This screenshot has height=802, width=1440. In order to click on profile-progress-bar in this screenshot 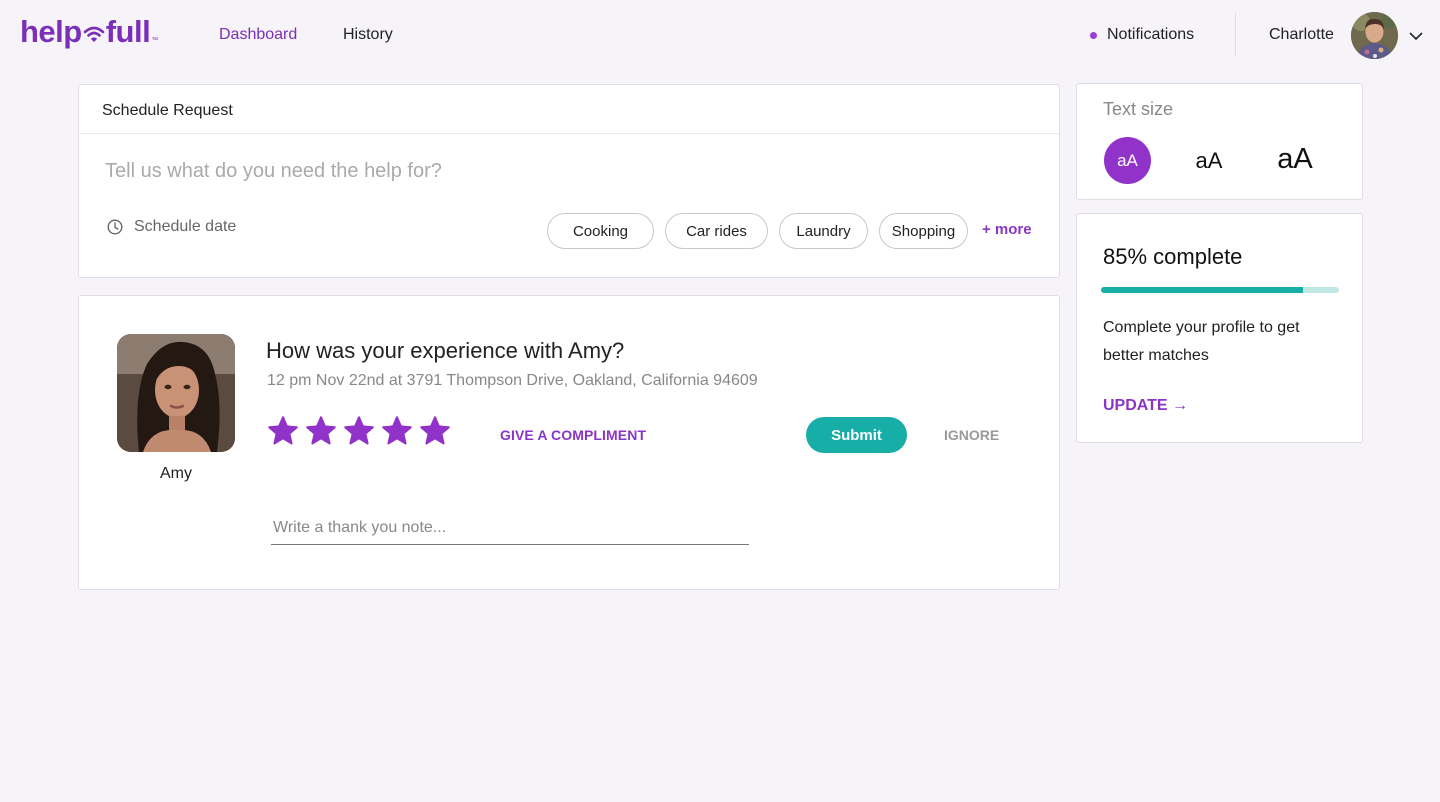, I will do `click(1220, 290)`.